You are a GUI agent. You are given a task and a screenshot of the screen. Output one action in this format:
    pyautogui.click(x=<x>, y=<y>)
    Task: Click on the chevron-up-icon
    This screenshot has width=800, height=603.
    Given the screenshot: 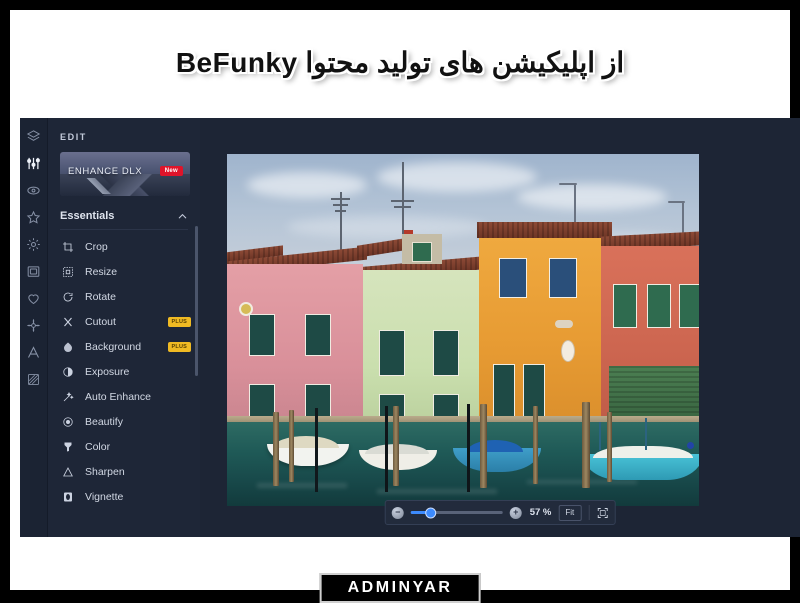 What is the action you would take?
    pyautogui.click(x=182, y=216)
    